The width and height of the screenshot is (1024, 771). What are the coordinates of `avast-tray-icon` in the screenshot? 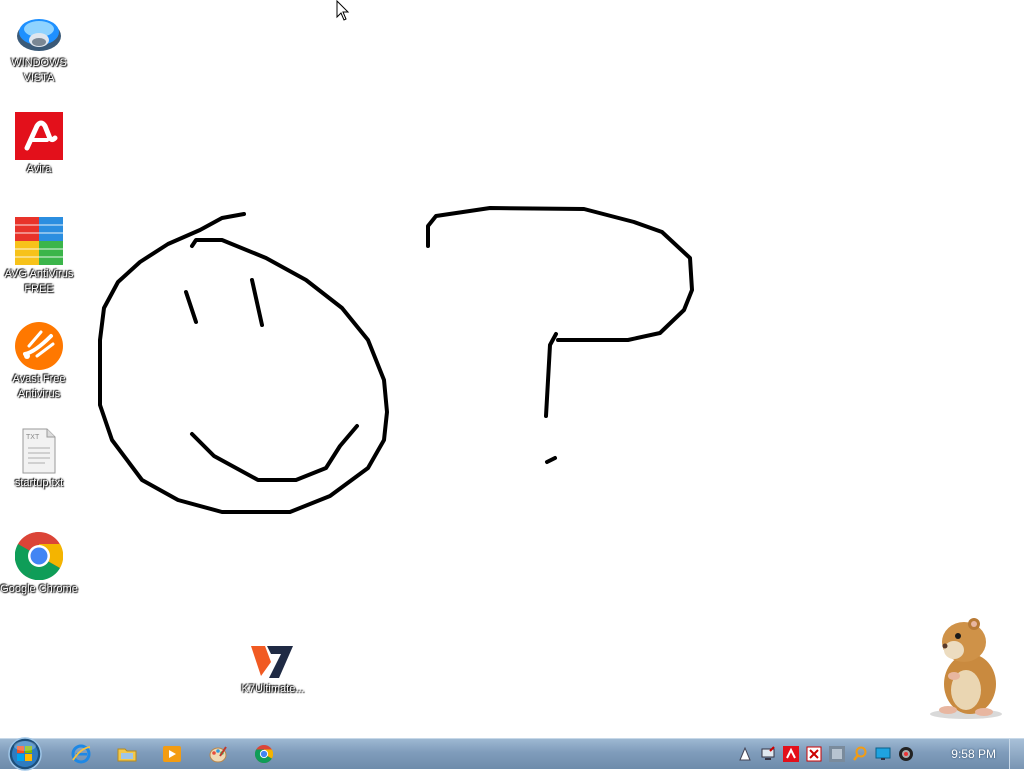 It's located at (814, 754).